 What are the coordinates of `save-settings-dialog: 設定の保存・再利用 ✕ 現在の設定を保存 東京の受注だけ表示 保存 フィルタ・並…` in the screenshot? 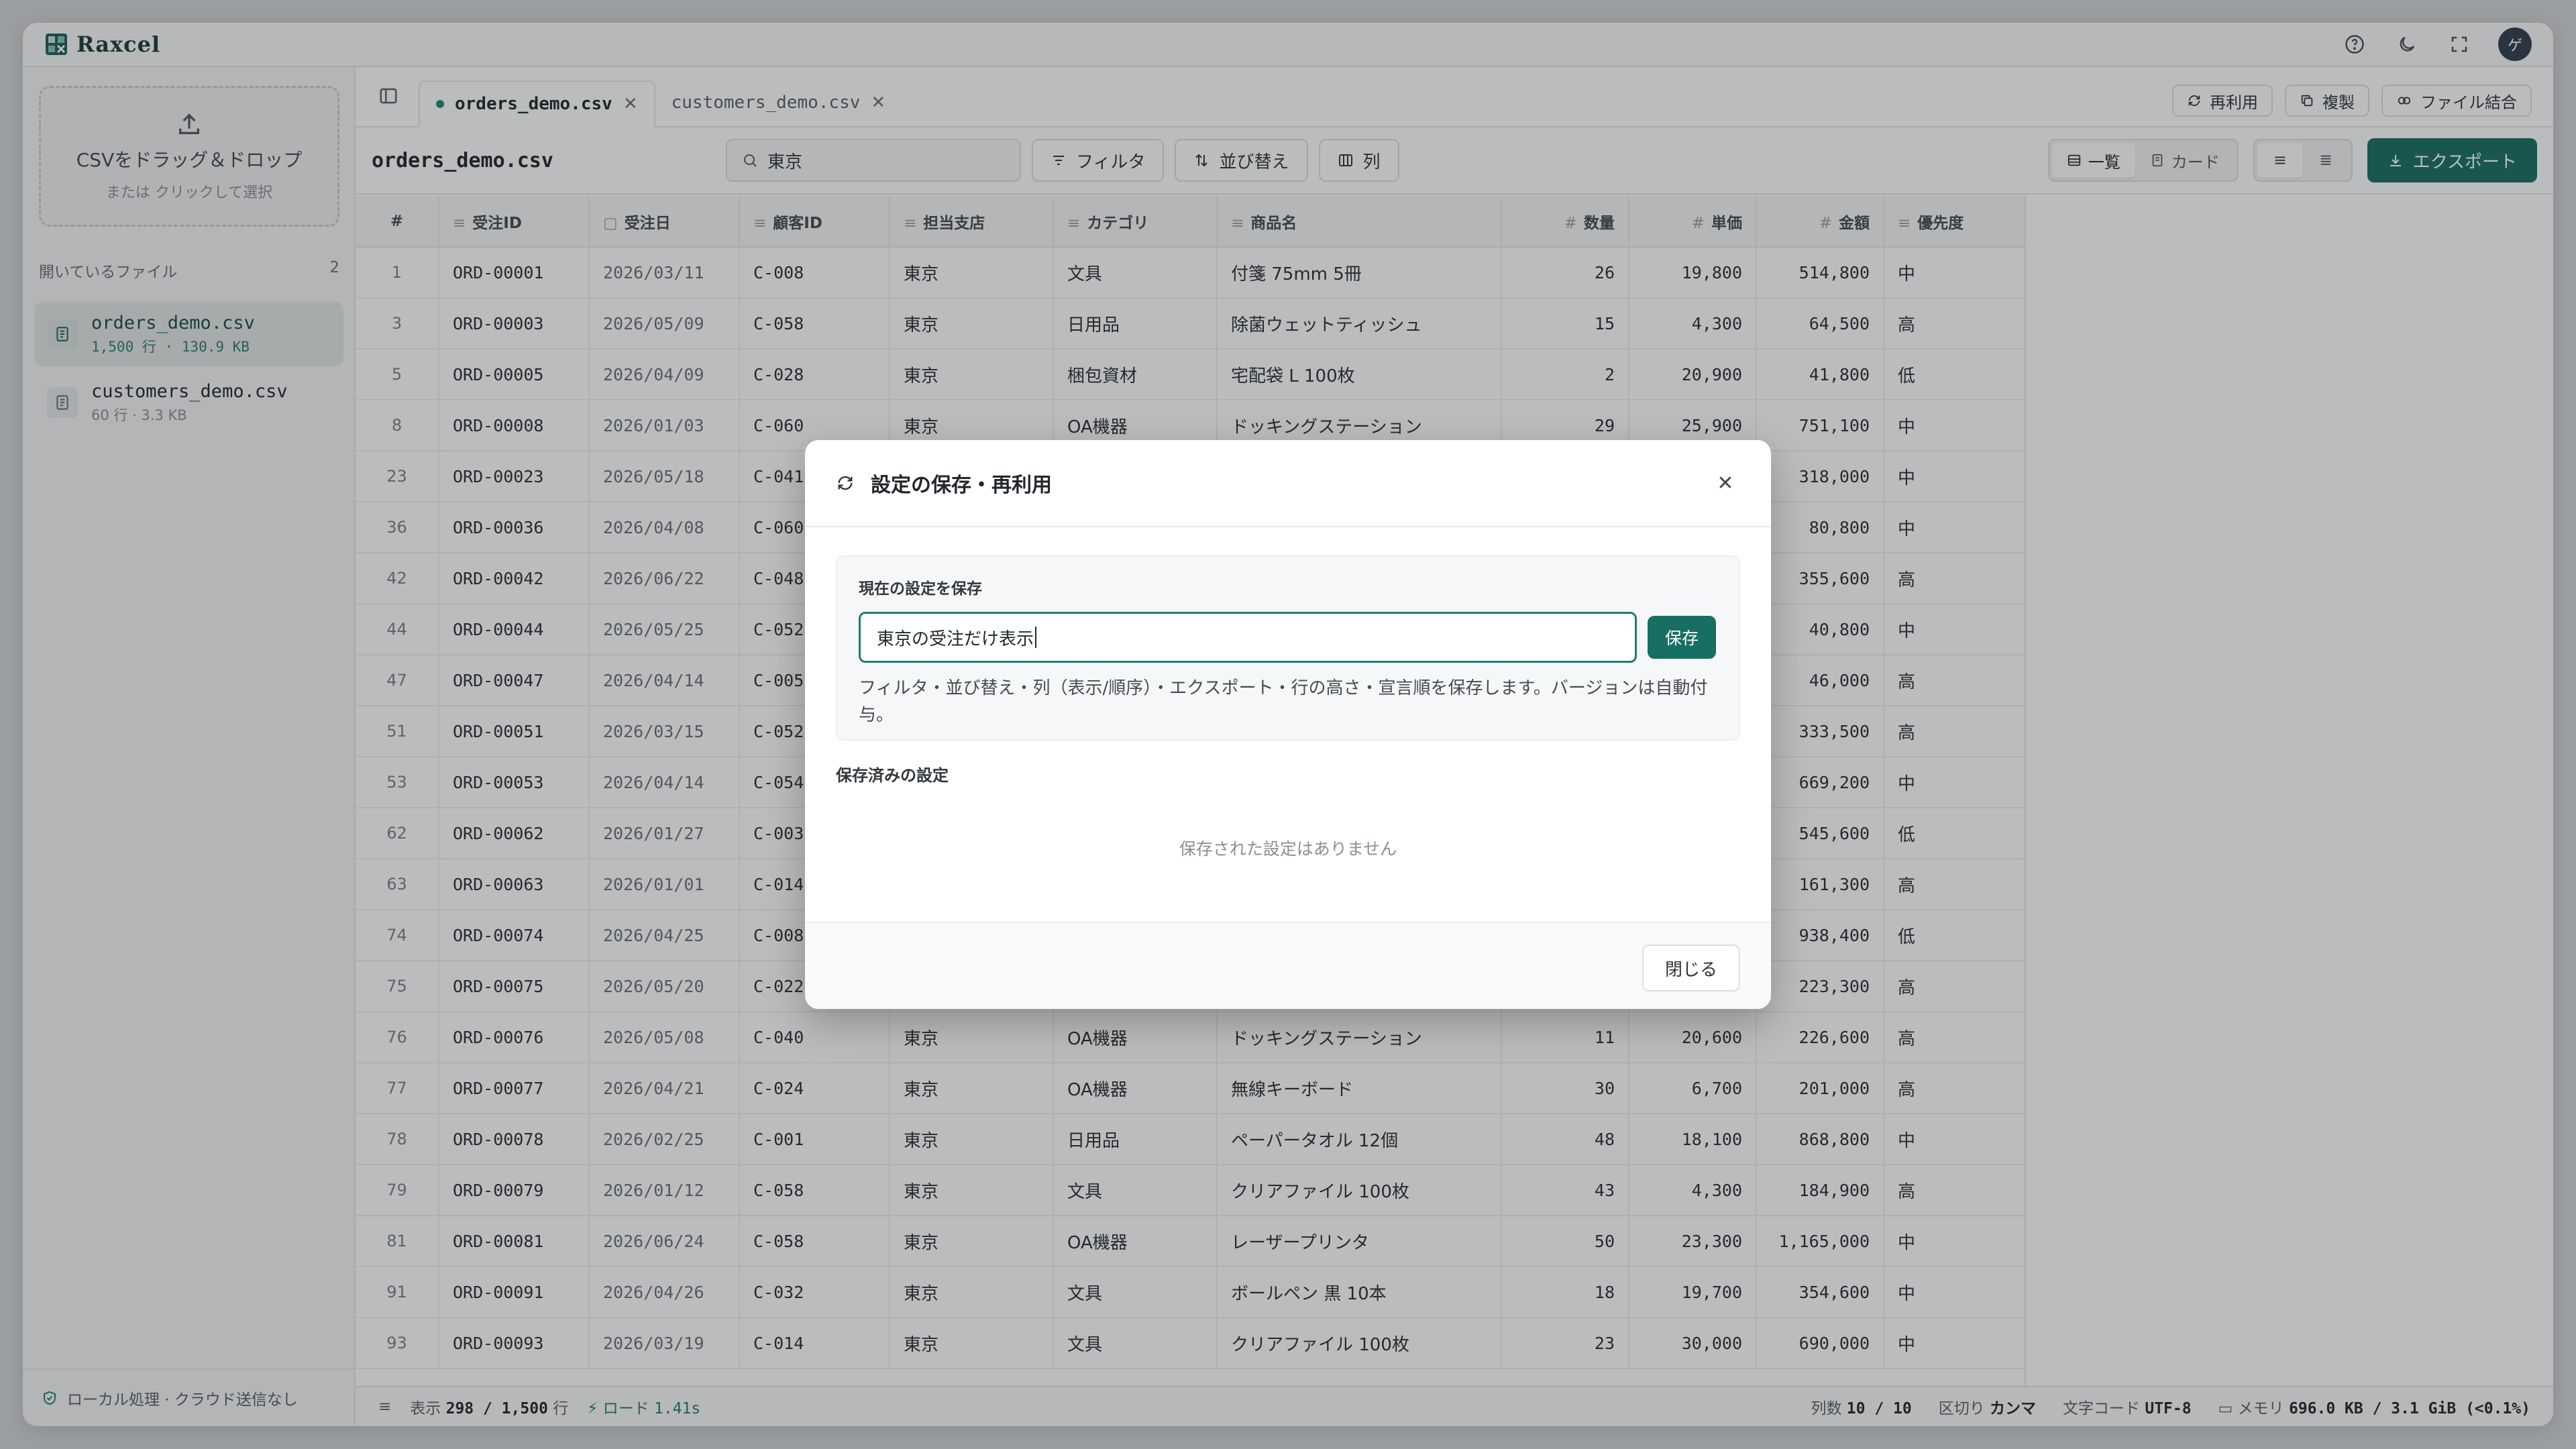 It's located at (1288, 724).